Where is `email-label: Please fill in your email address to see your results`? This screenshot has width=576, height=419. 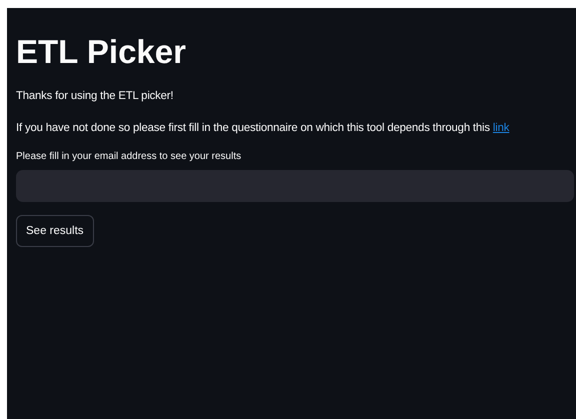 email-label: Please fill in your email address to see your results is located at coordinates (129, 157).